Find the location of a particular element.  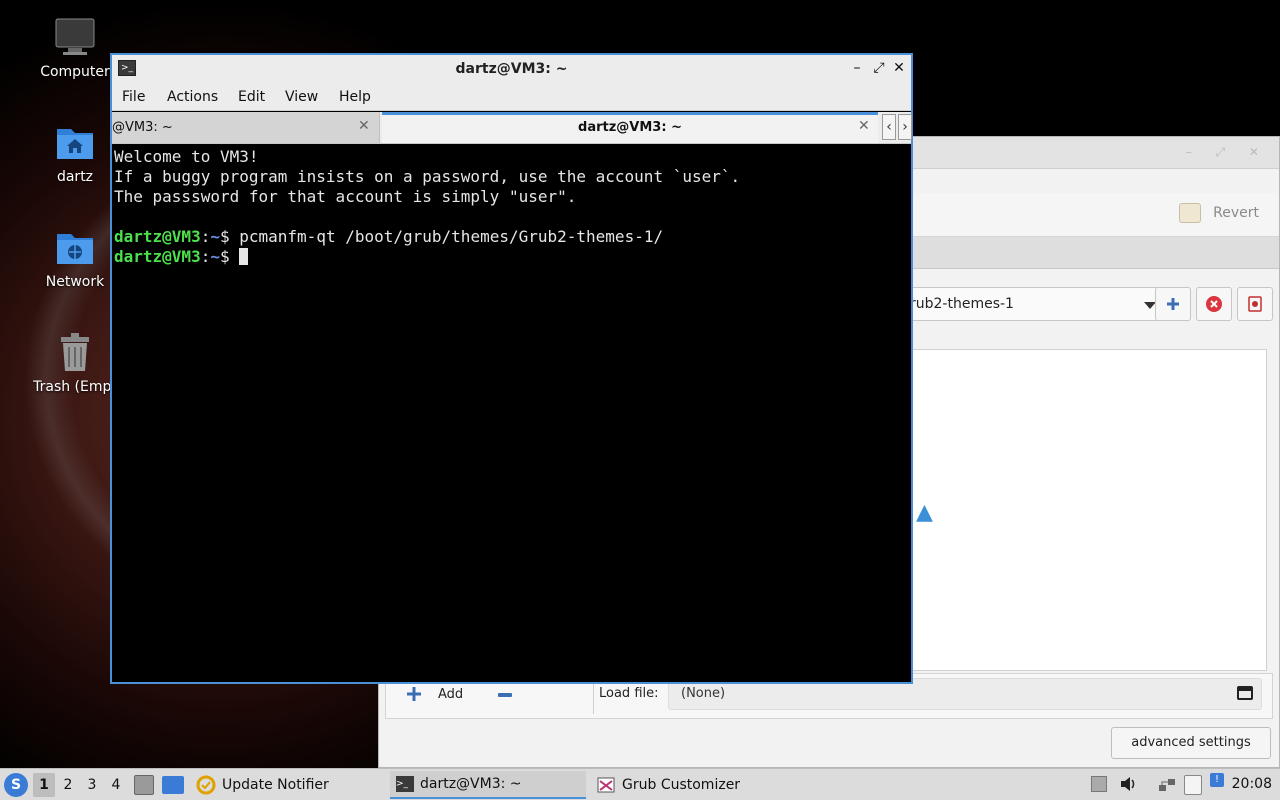

load-file-value: (None) is located at coordinates (703, 693).